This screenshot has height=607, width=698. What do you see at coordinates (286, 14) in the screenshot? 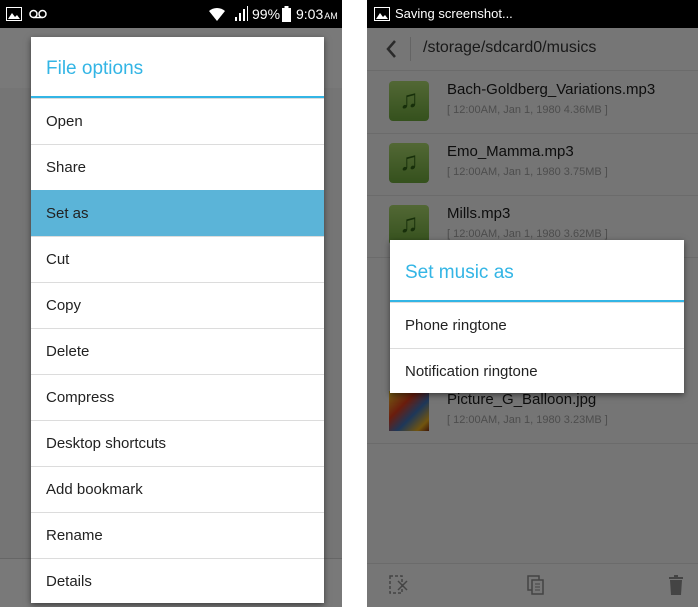
I see `battery-icon` at bounding box center [286, 14].